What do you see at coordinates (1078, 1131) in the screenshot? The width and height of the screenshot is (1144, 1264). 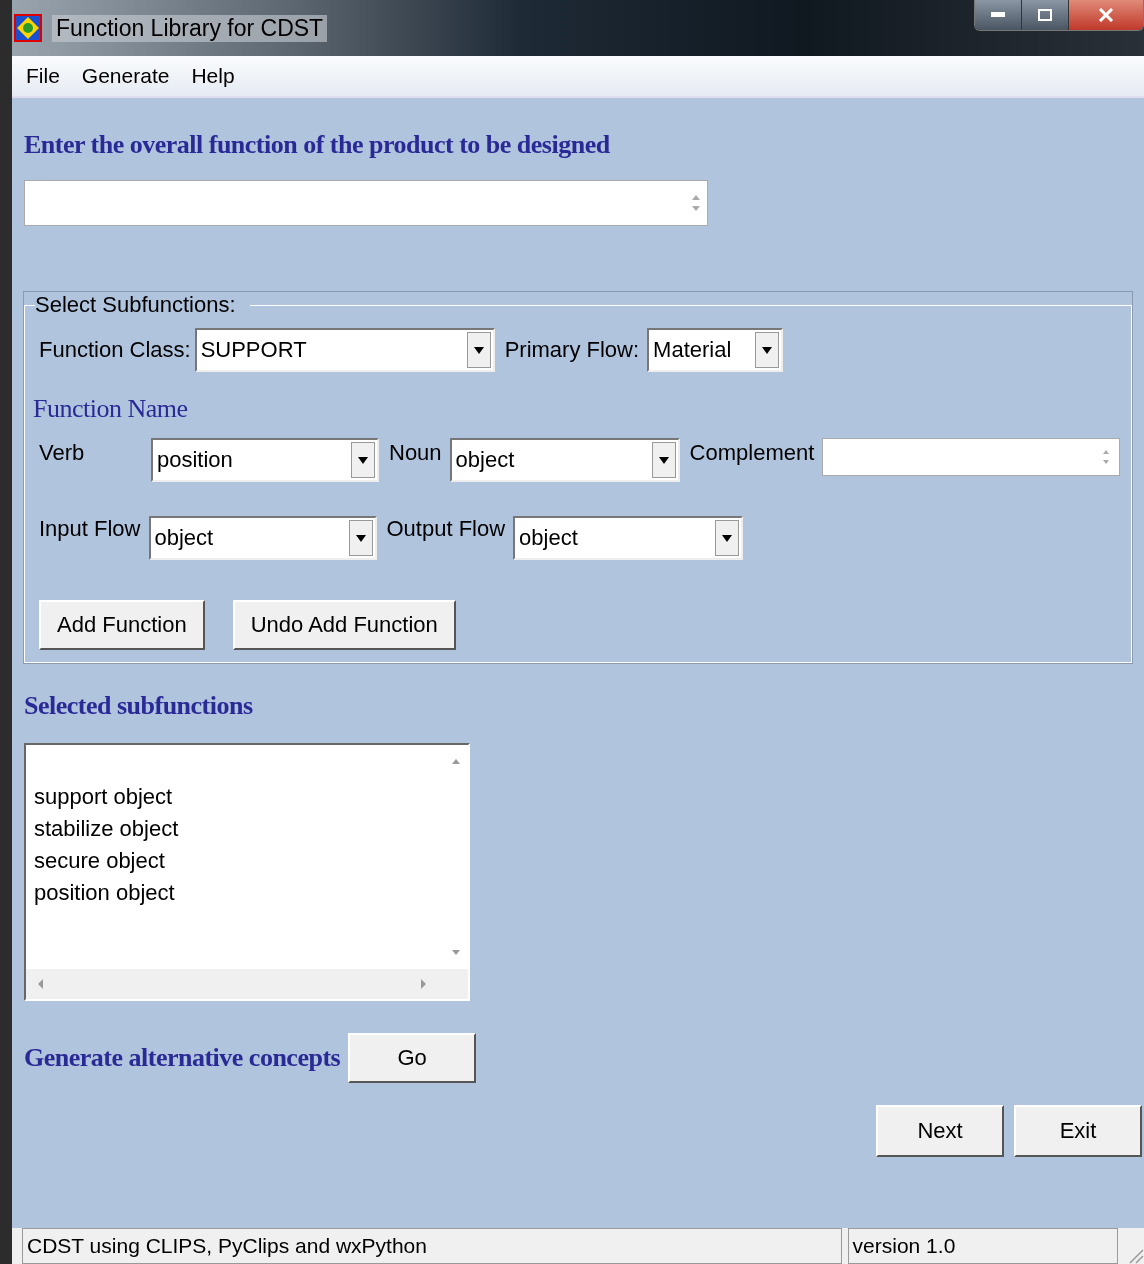 I see `nav-button: Exit` at bounding box center [1078, 1131].